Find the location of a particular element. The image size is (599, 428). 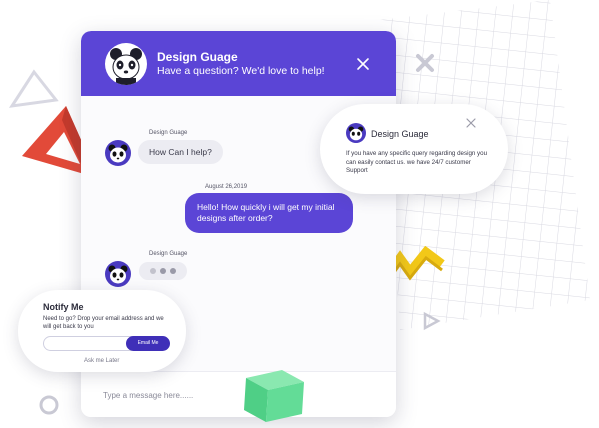

outline-circle-icon is located at coordinates (49, 405).